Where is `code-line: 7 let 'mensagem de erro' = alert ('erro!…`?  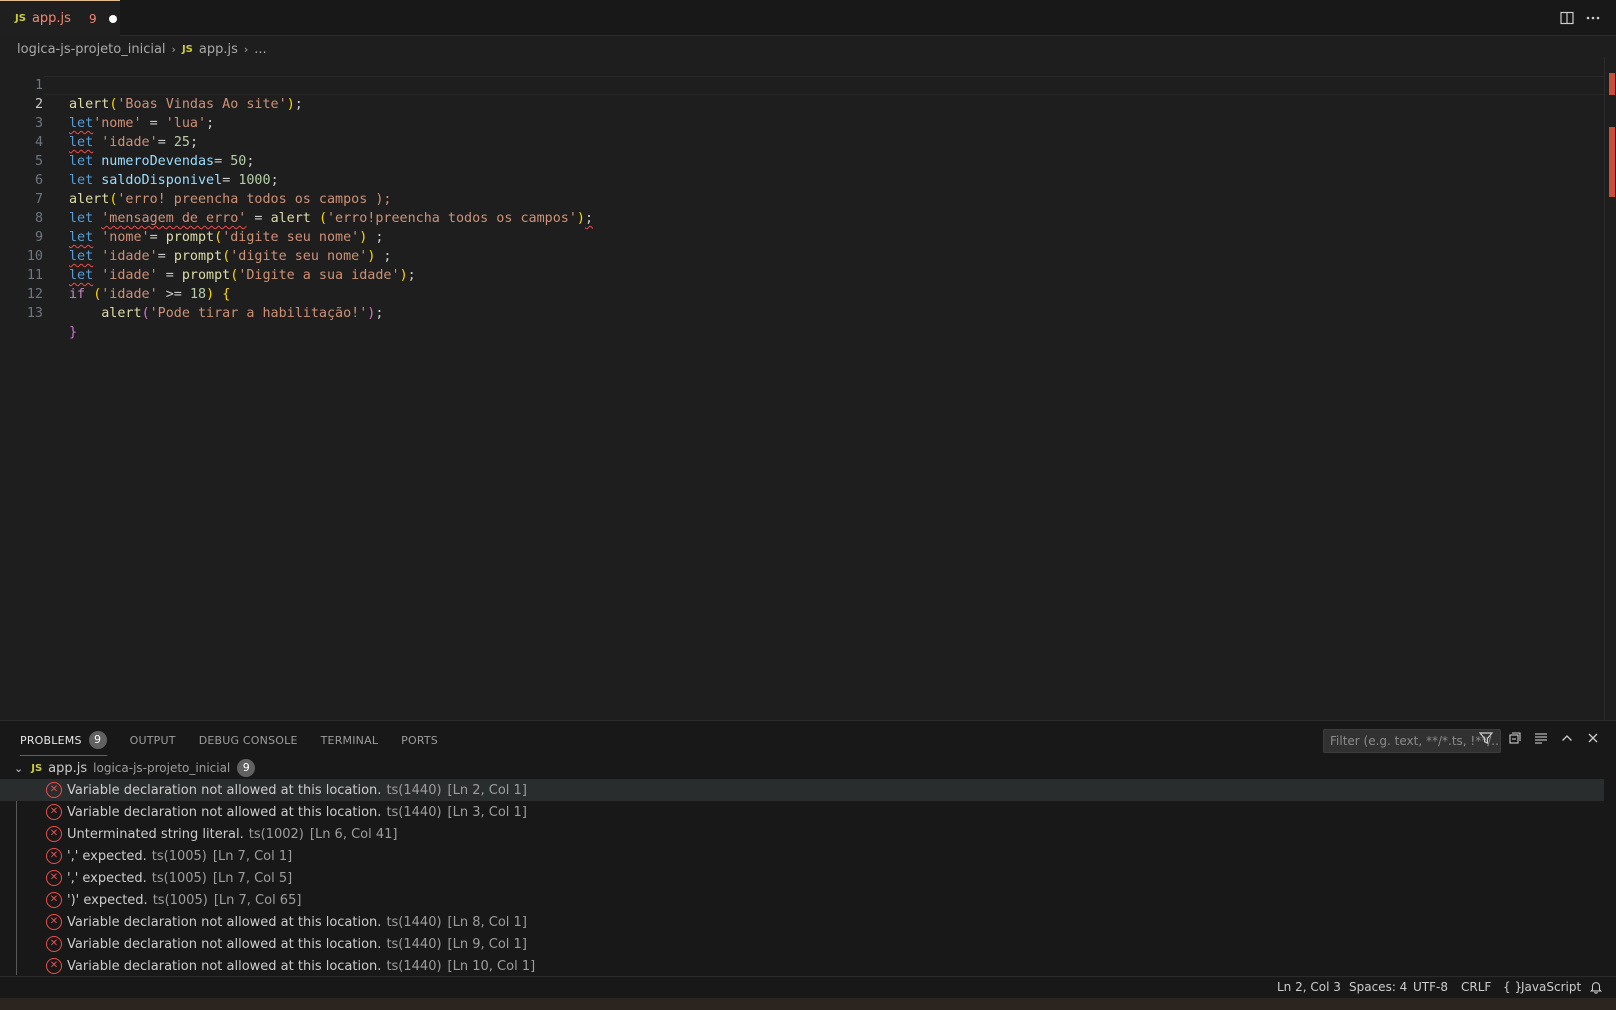
code-line: 7 let 'mensagem de erro' = alert ('erro!… is located at coordinates (802, 198).